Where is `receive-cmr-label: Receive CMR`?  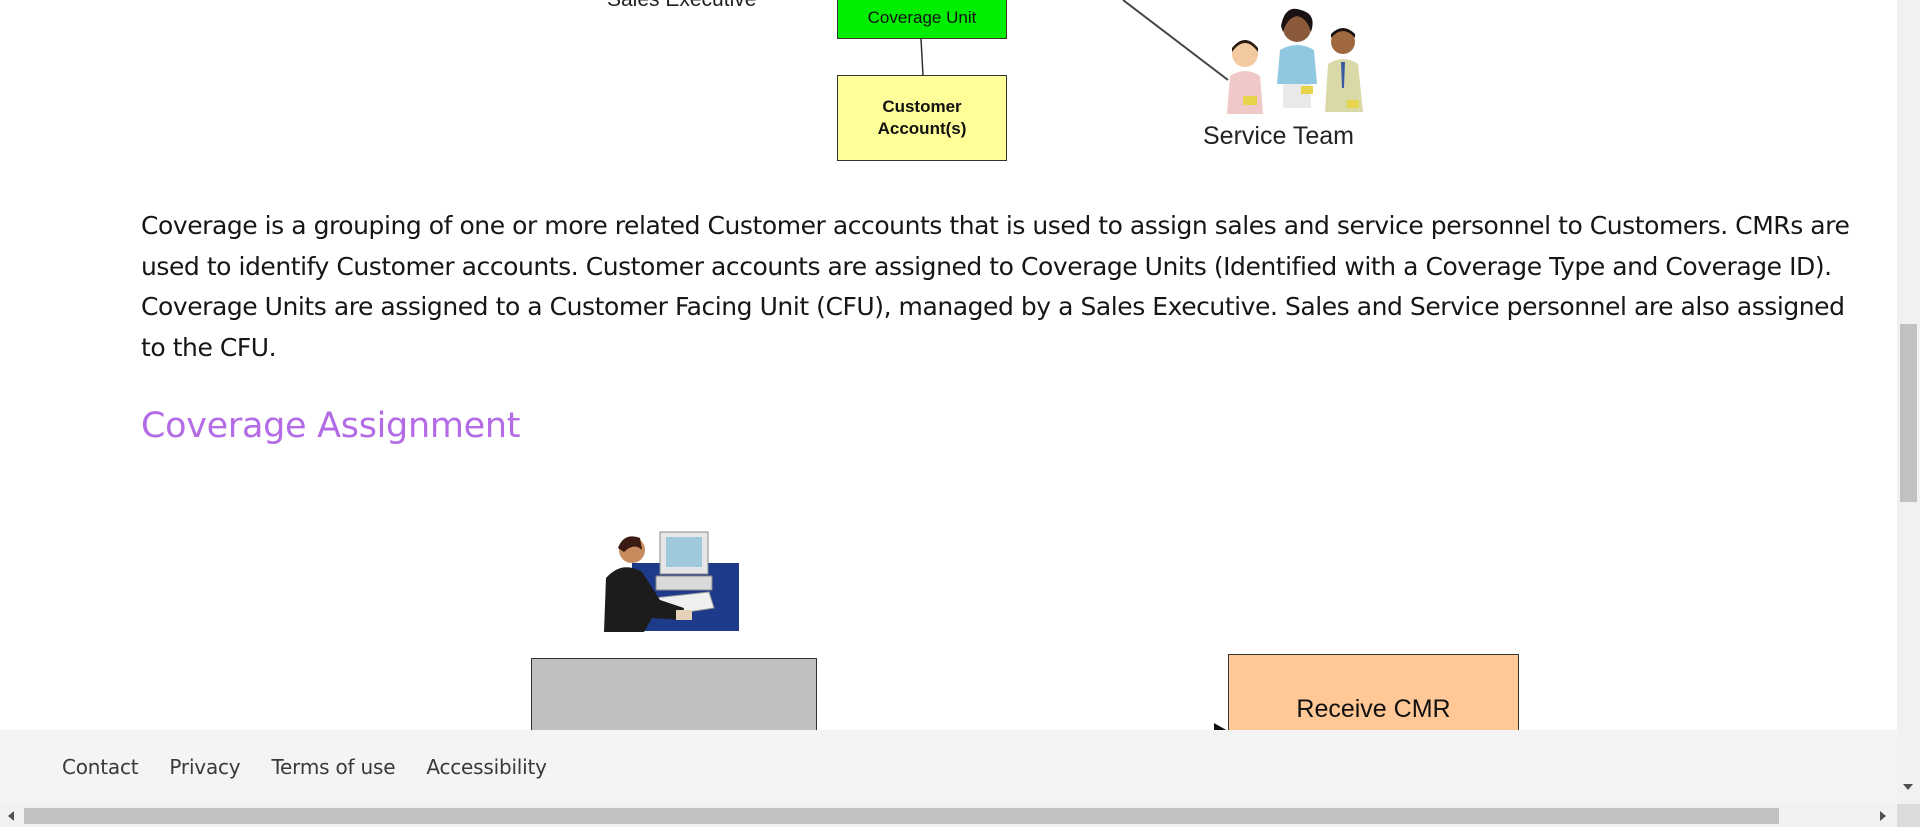 receive-cmr-label: Receive CMR is located at coordinates (1373, 709).